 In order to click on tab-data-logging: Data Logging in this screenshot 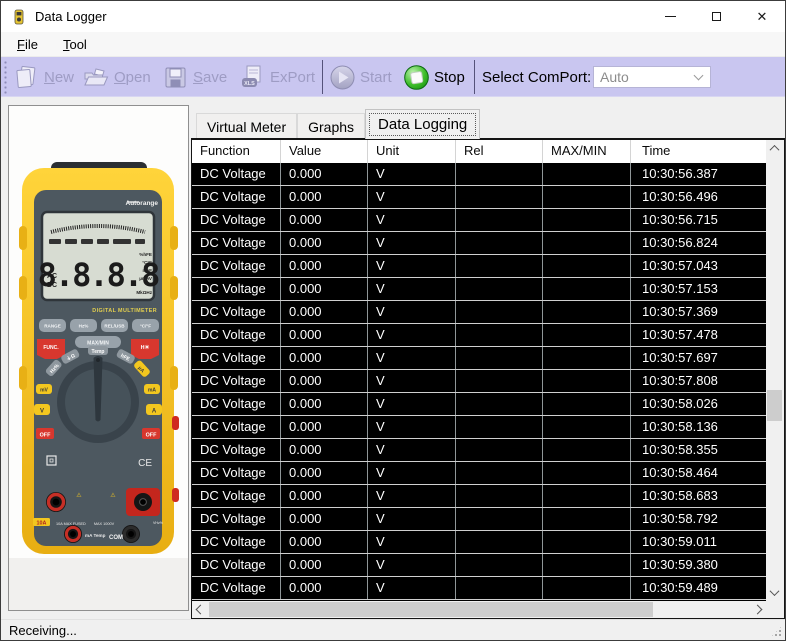, I will do `click(423, 124)`.